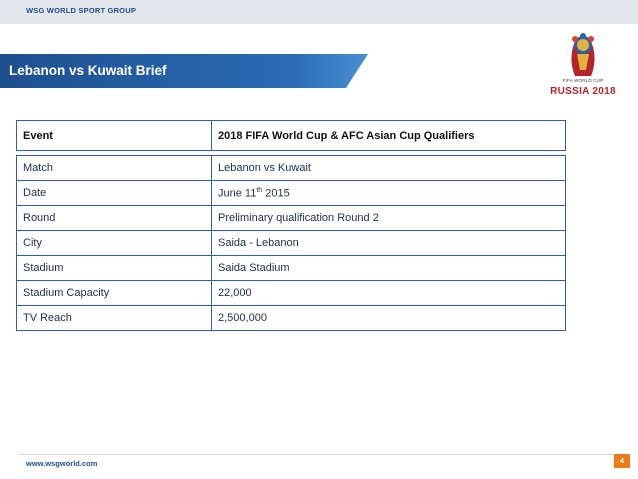  I want to click on table-row: Match Lebanon vs Kuwait, so click(291, 168).